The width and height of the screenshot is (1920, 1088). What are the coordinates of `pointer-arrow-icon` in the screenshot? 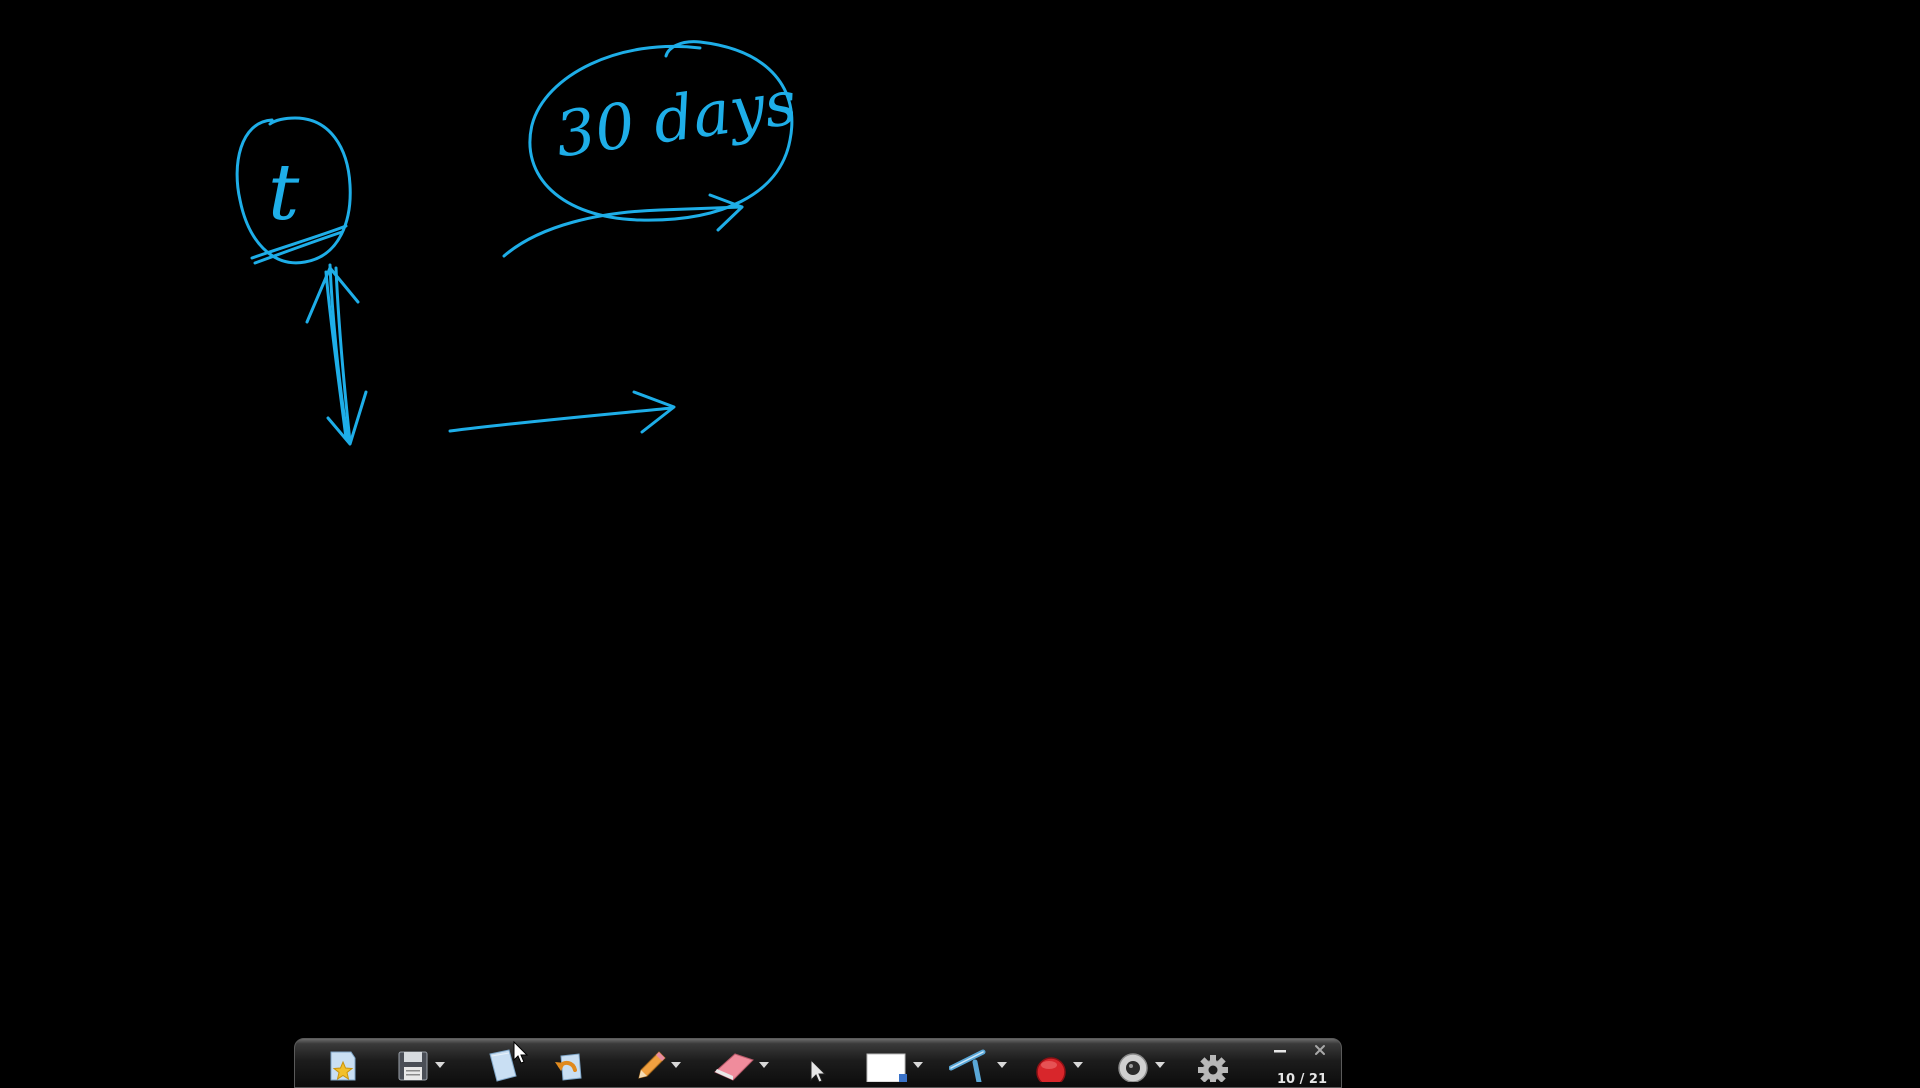 It's located at (818, 1070).